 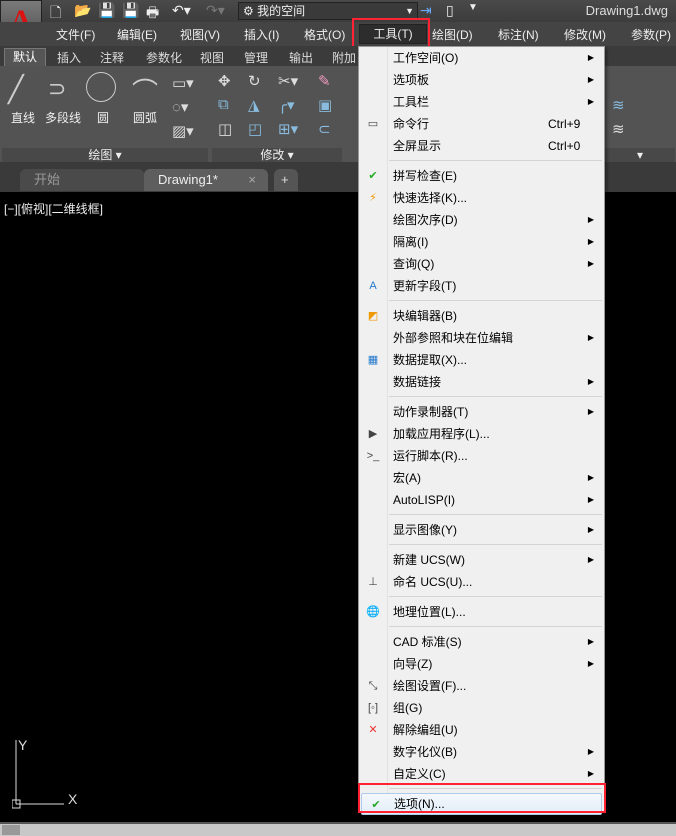 What do you see at coordinates (16, 89) in the screenshot?
I see `line-icon: ╱` at bounding box center [16, 89].